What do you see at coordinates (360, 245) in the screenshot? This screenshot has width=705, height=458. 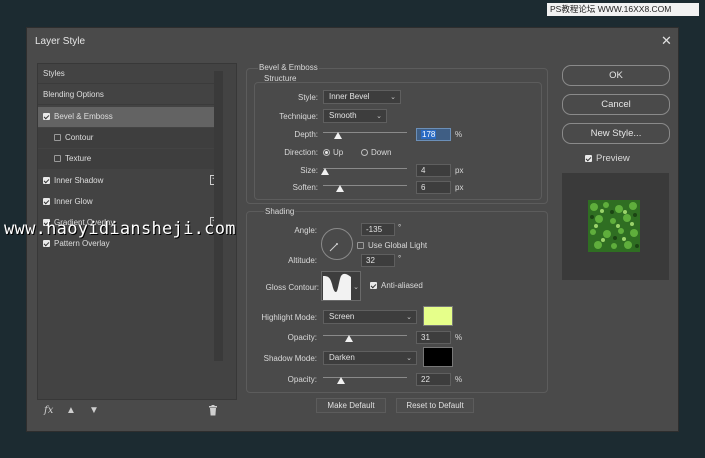 I see `checkbox-icon` at bounding box center [360, 245].